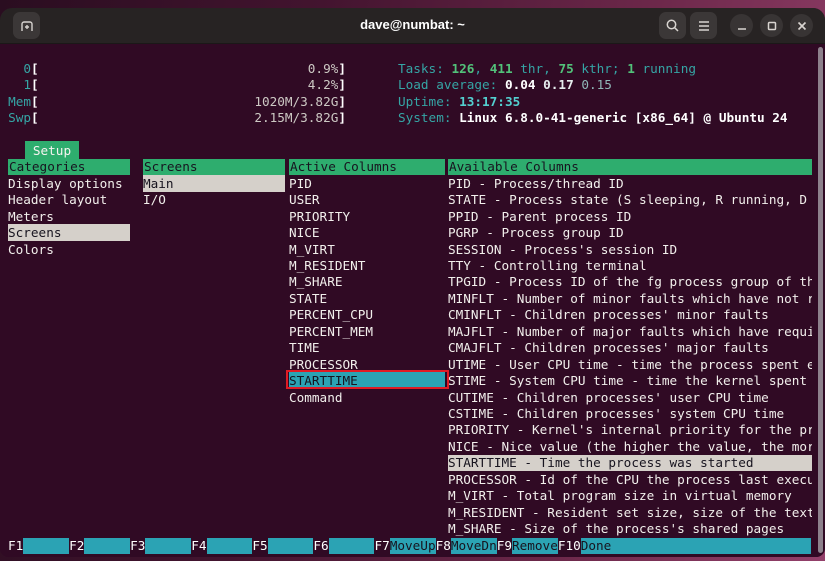 Image resolution: width=825 pixels, height=561 pixels. What do you see at coordinates (177, 117) in the screenshot?
I see `swap-meter: Swp[ 2.15M/3.82G ]` at bounding box center [177, 117].